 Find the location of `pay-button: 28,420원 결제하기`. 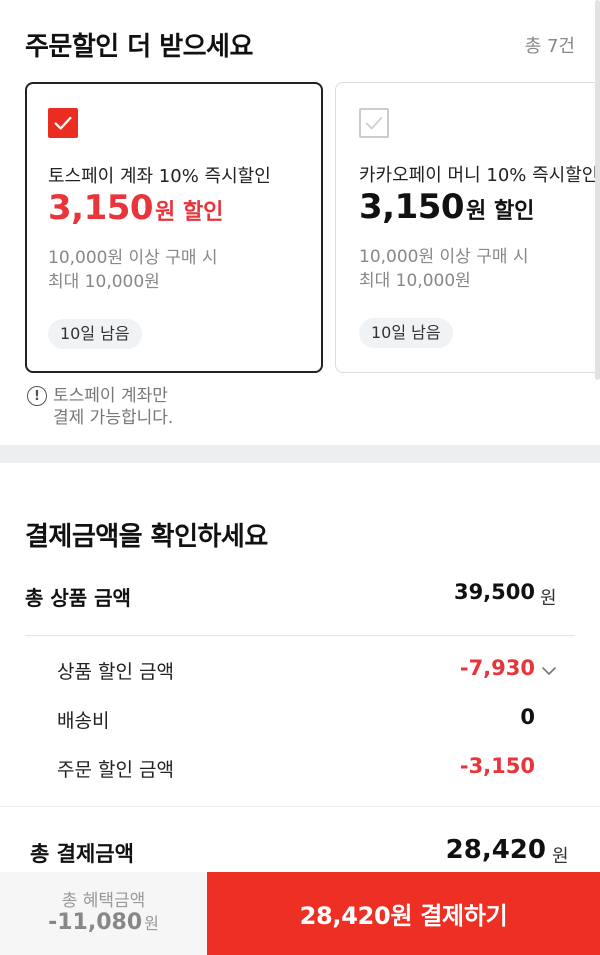

pay-button: 28,420원 결제하기 is located at coordinates (403, 913).